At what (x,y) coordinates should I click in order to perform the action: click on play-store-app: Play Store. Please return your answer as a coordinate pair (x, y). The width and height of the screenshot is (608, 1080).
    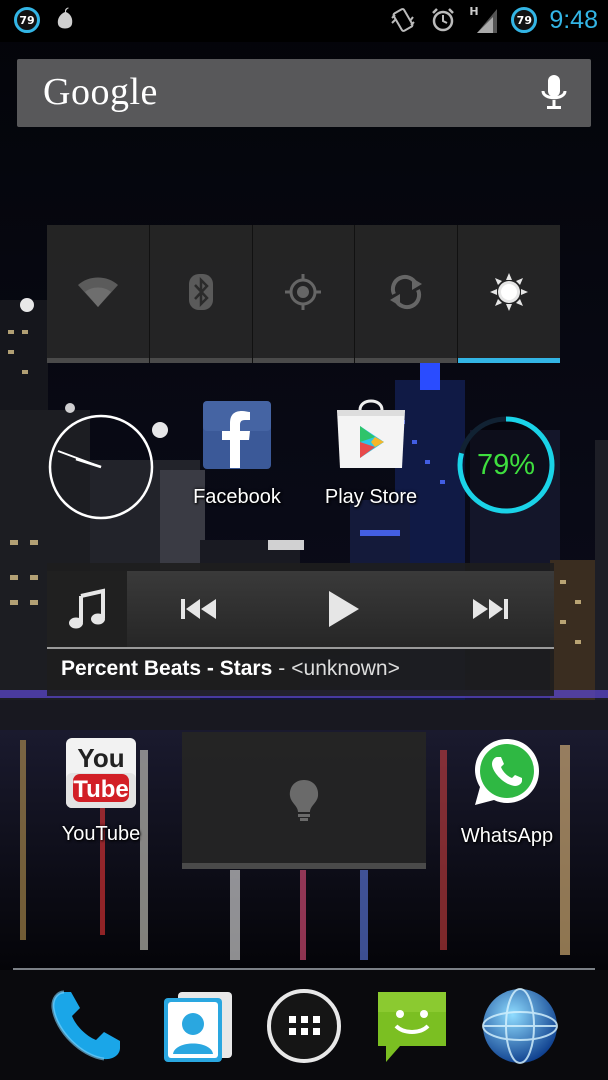
    Looking at the image, I should click on (371, 452).